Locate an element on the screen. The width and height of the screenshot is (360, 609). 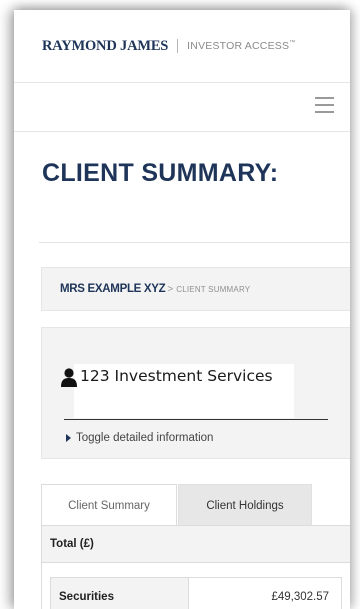
hamburger-menu-icon is located at coordinates (324, 105).